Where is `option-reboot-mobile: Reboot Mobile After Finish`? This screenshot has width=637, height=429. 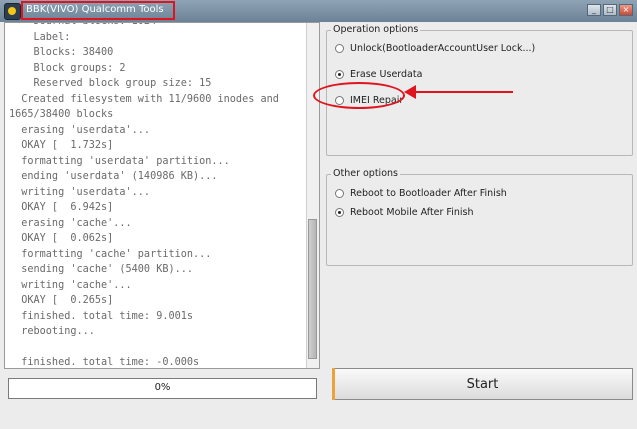 option-reboot-mobile: Reboot Mobile After Finish is located at coordinates (404, 212).